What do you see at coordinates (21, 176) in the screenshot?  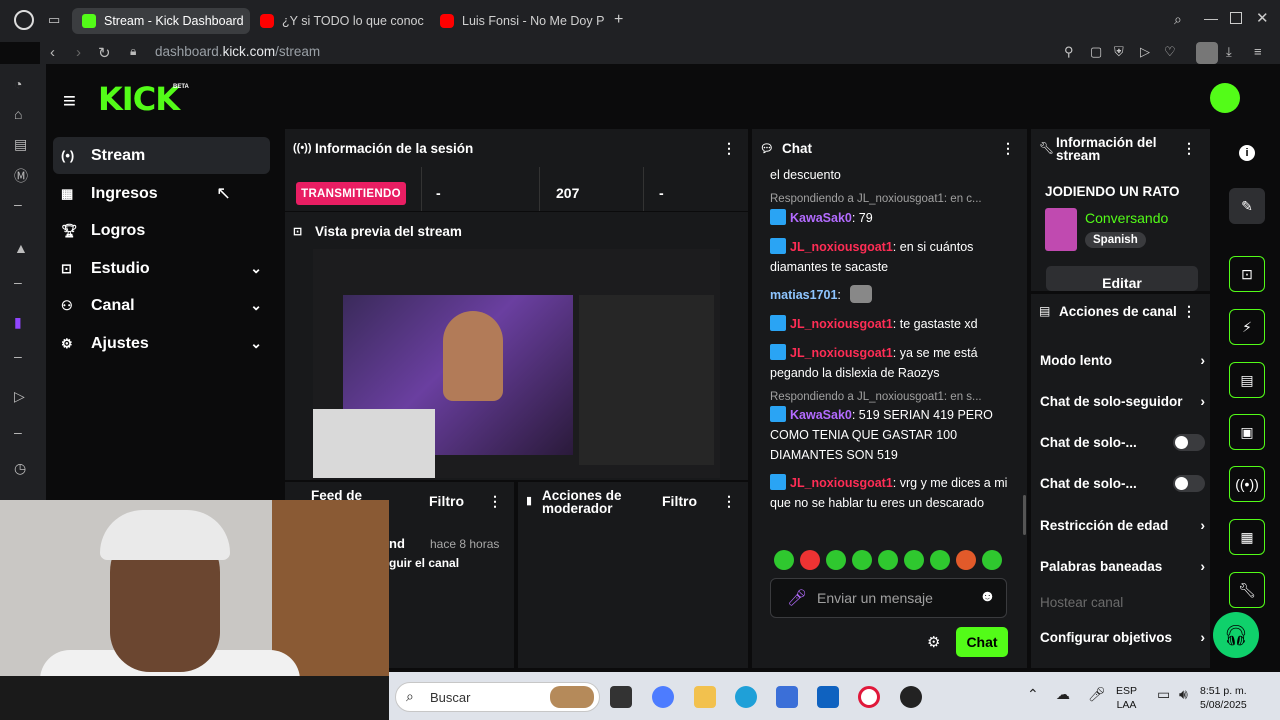 I see `mail-icon: Ⓜ` at bounding box center [21, 176].